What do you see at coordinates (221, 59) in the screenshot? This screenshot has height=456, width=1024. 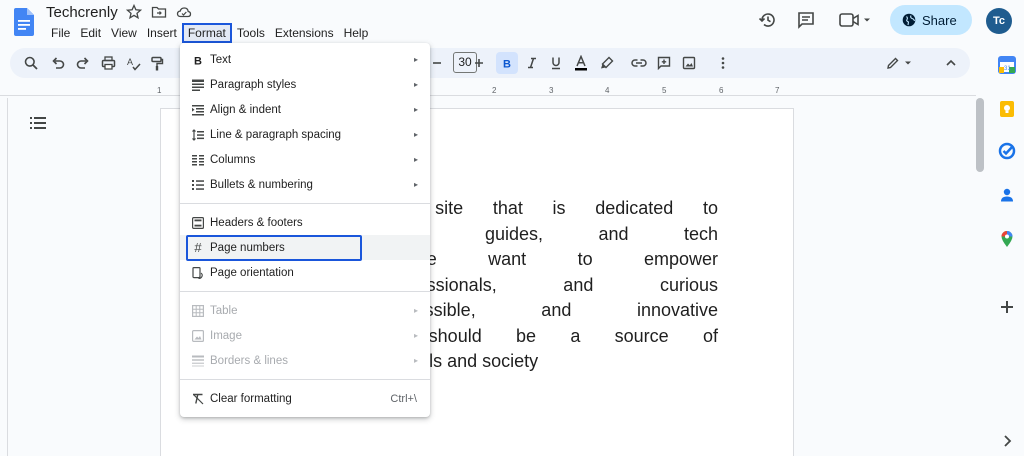 I see `menu-item-label: Text` at bounding box center [221, 59].